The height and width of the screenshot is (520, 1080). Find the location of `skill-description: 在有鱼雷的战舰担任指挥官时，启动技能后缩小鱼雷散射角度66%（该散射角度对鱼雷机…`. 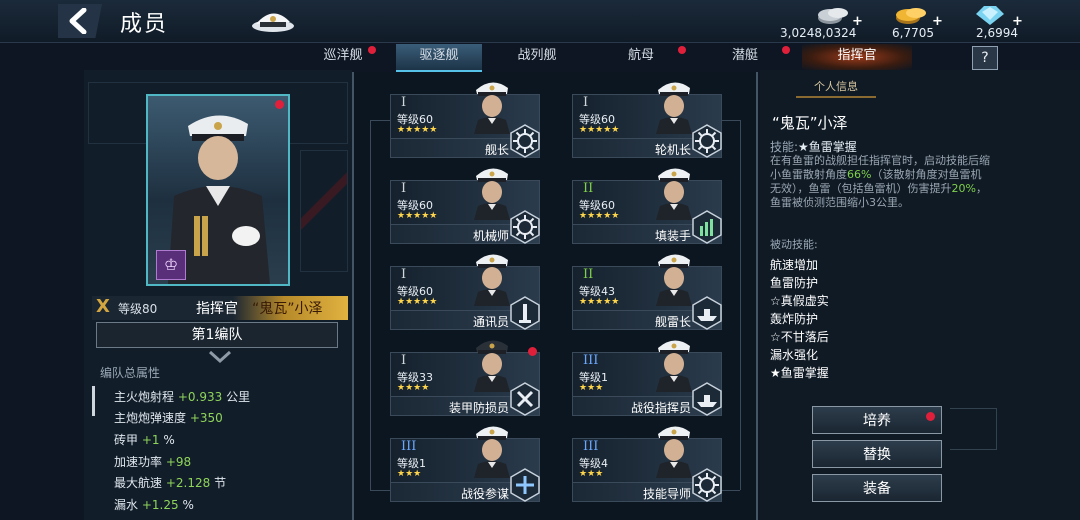

skill-description: 在有鱼雷的战舰担任指挥官时，启动技能后缩小鱼雷散射角度66%（该散射角度对鱼雷机… is located at coordinates (880, 182).